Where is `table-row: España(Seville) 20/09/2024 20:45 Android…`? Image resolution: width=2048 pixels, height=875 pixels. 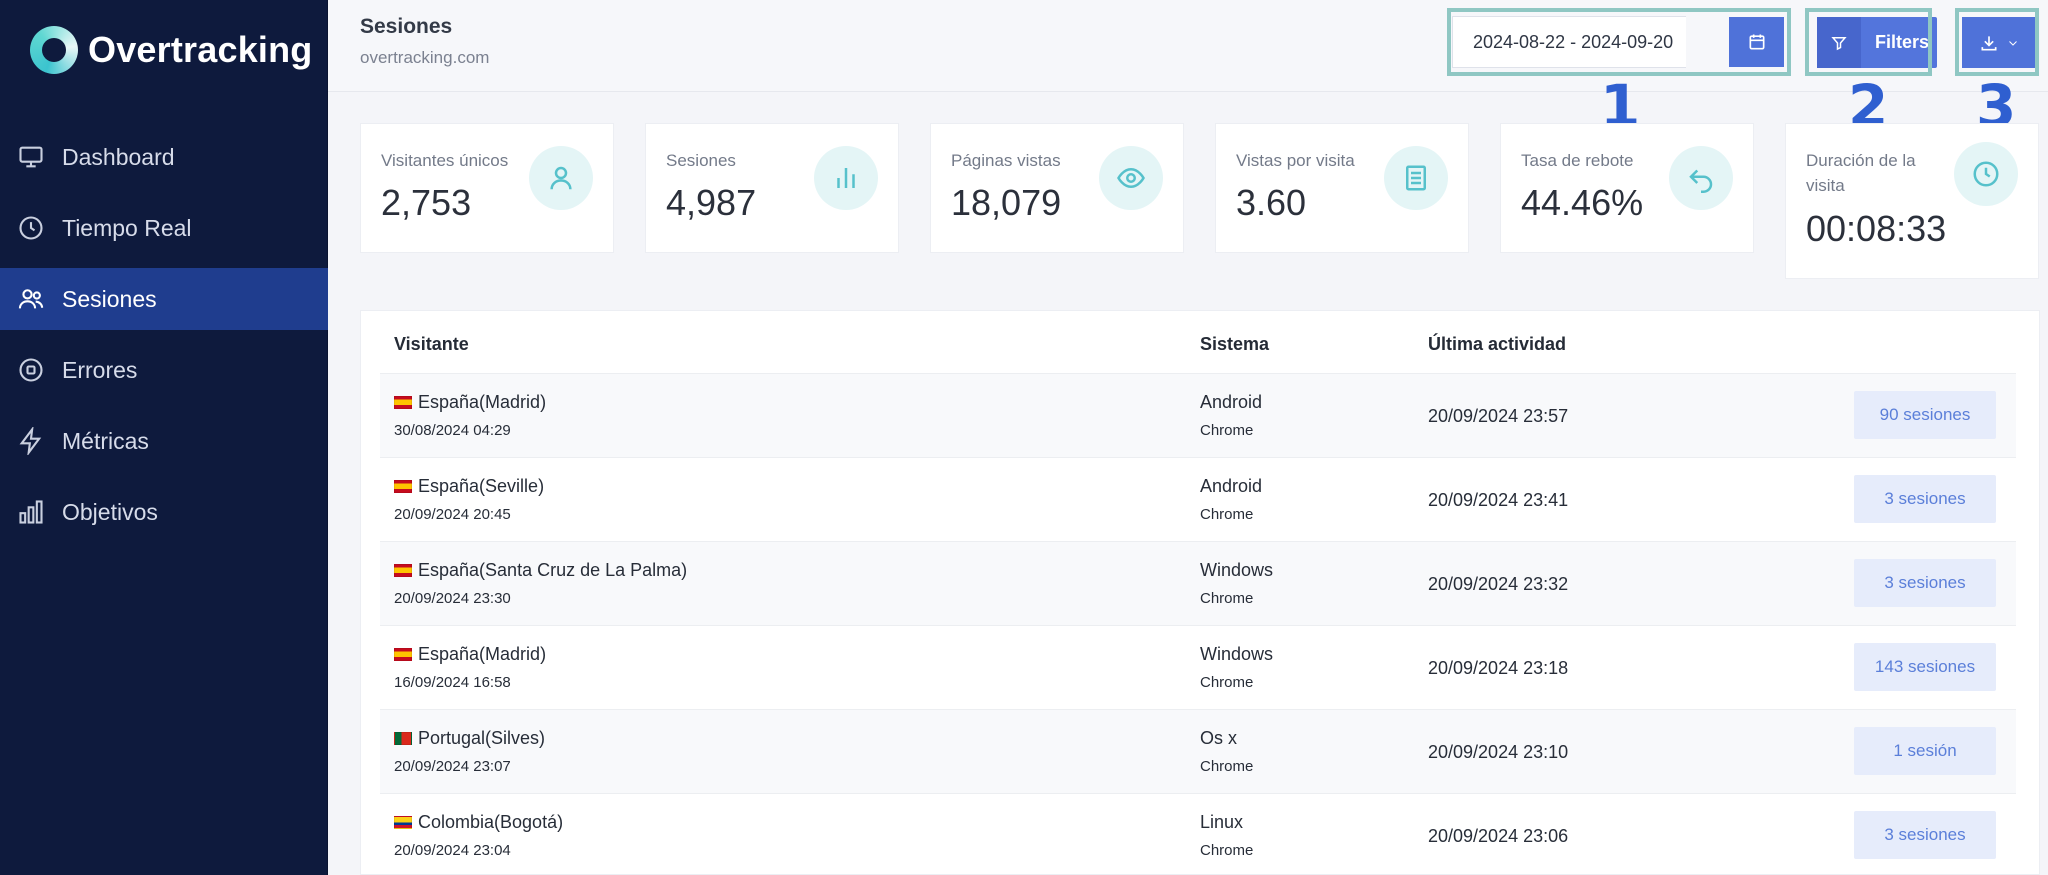
table-row: España(Seville) 20/09/2024 20:45 Android… is located at coordinates (1198, 499).